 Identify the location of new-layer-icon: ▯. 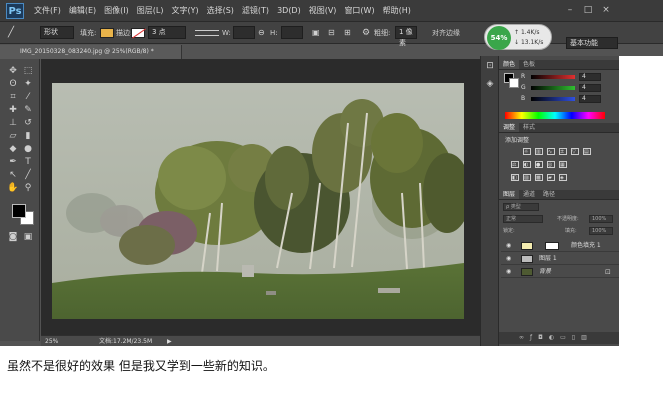
(576, 337).